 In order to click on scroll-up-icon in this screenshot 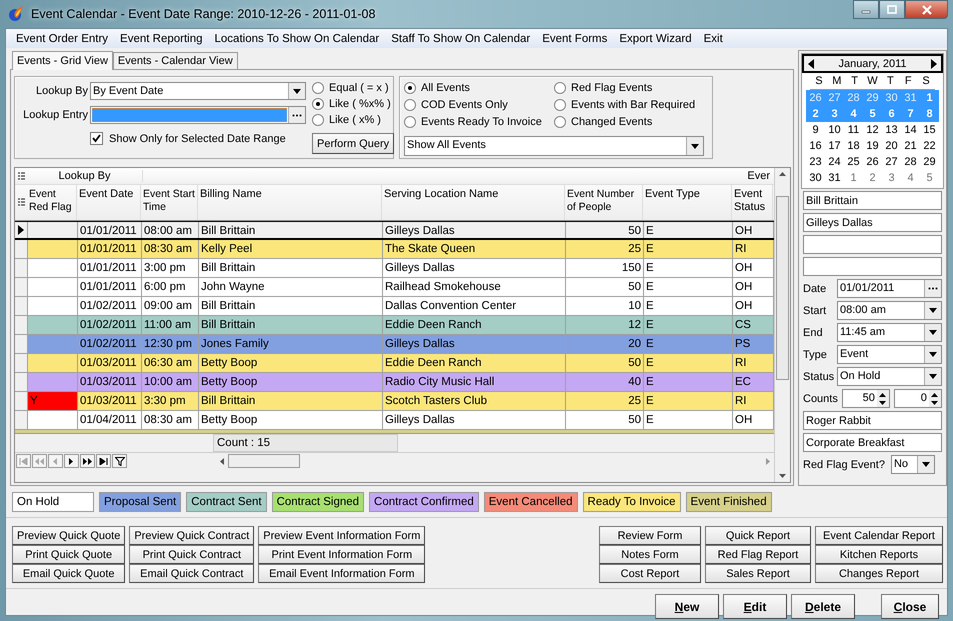, I will do `click(782, 174)`.